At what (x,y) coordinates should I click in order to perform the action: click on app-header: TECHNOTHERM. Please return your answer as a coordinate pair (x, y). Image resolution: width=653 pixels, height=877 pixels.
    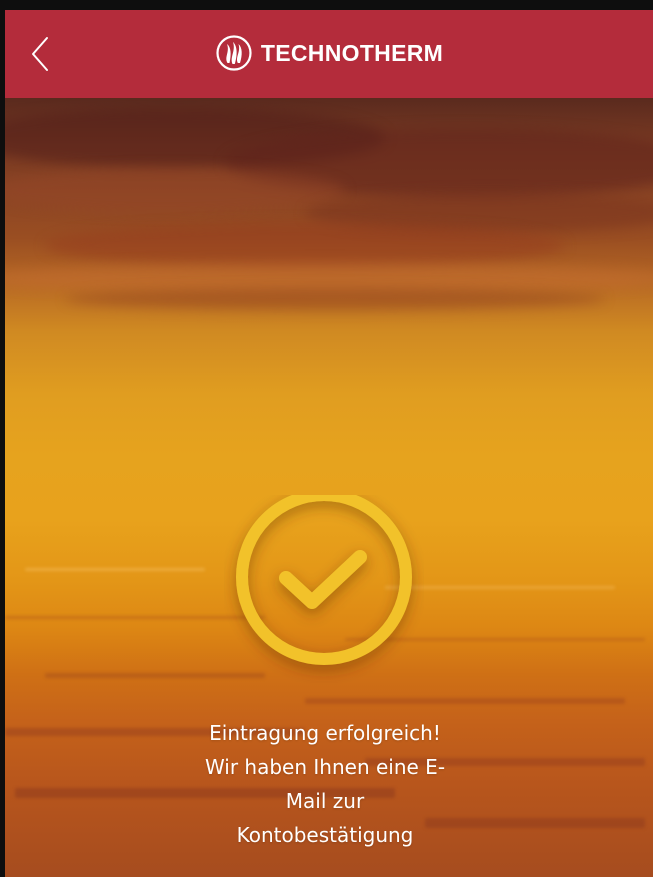
    Looking at the image, I should click on (329, 54).